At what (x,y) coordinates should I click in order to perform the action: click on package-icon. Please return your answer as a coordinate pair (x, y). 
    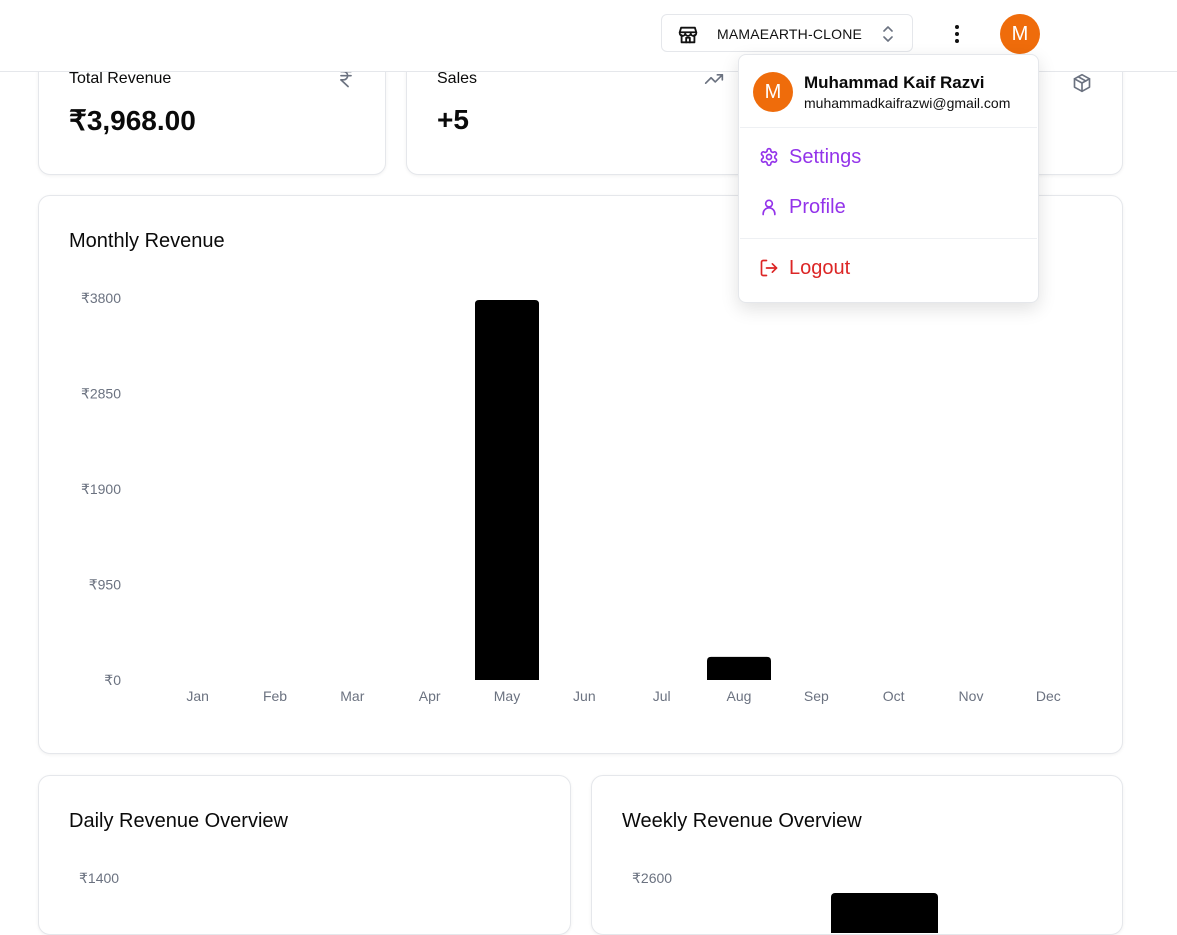
    Looking at the image, I should click on (1082, 83).